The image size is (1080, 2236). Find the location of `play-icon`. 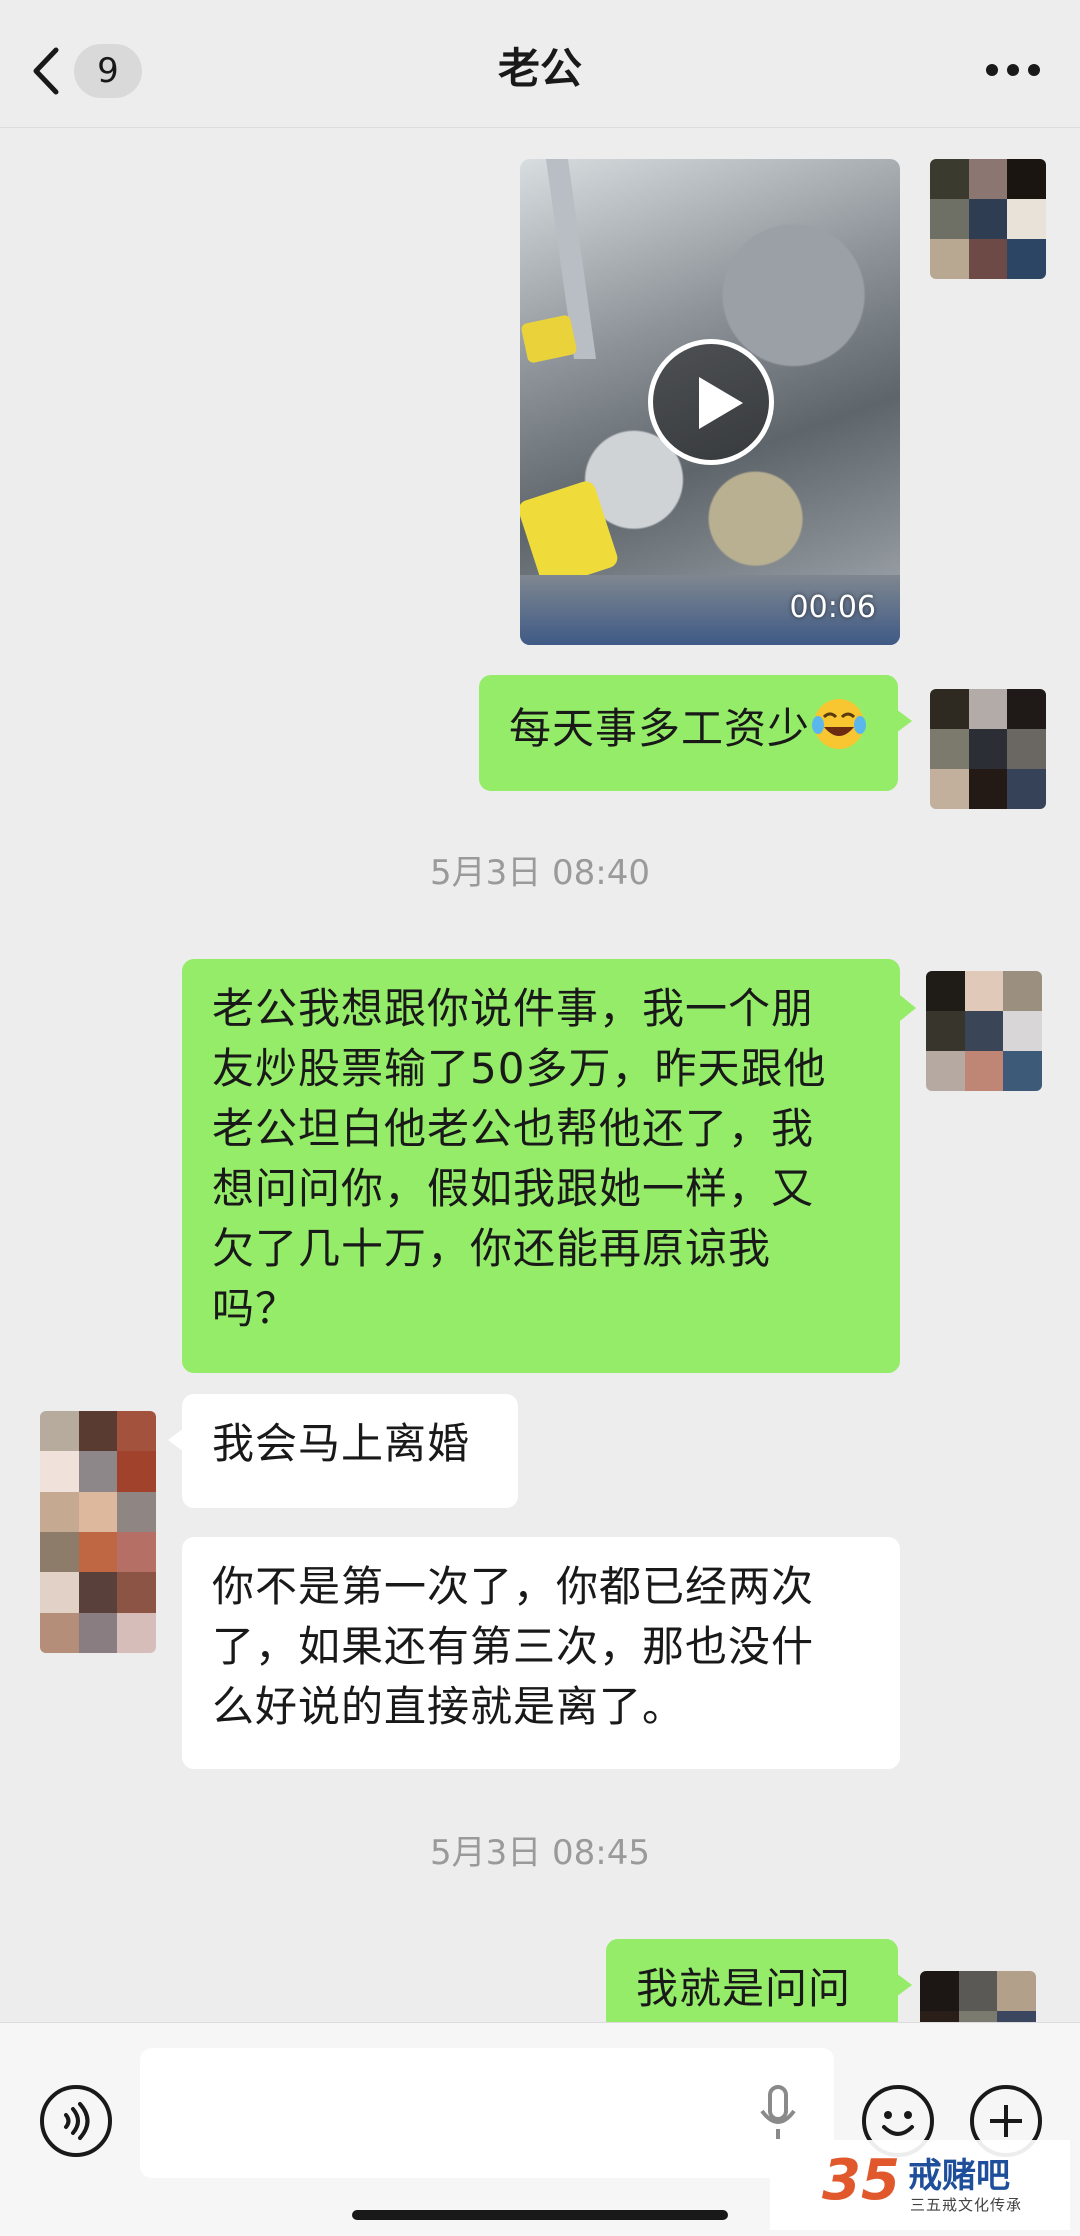

play-icon is located at coordinates (711, 402).